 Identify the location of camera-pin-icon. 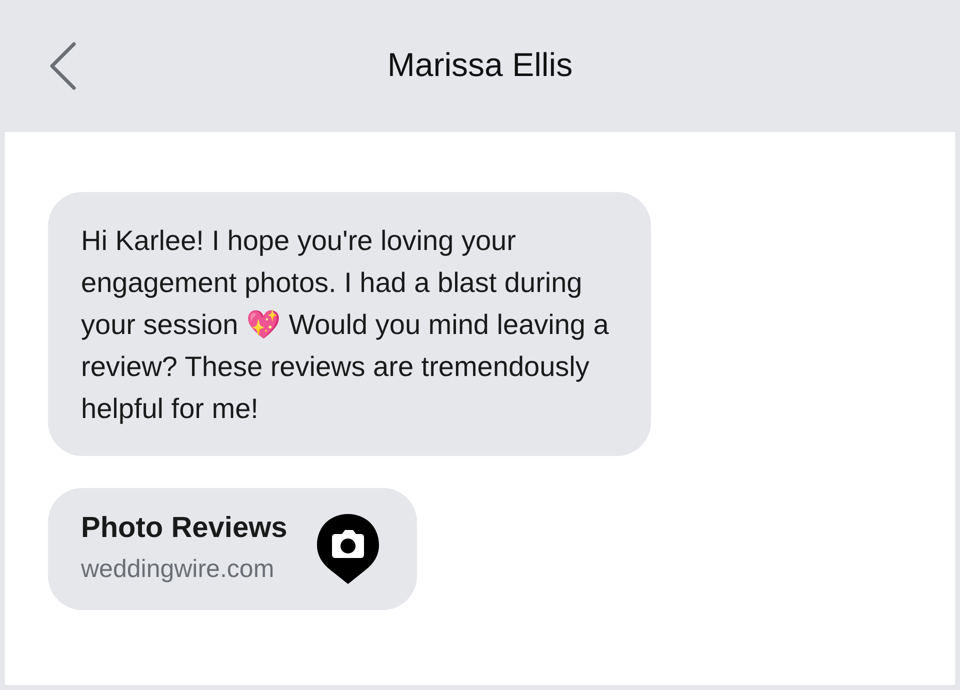
(348, 548).